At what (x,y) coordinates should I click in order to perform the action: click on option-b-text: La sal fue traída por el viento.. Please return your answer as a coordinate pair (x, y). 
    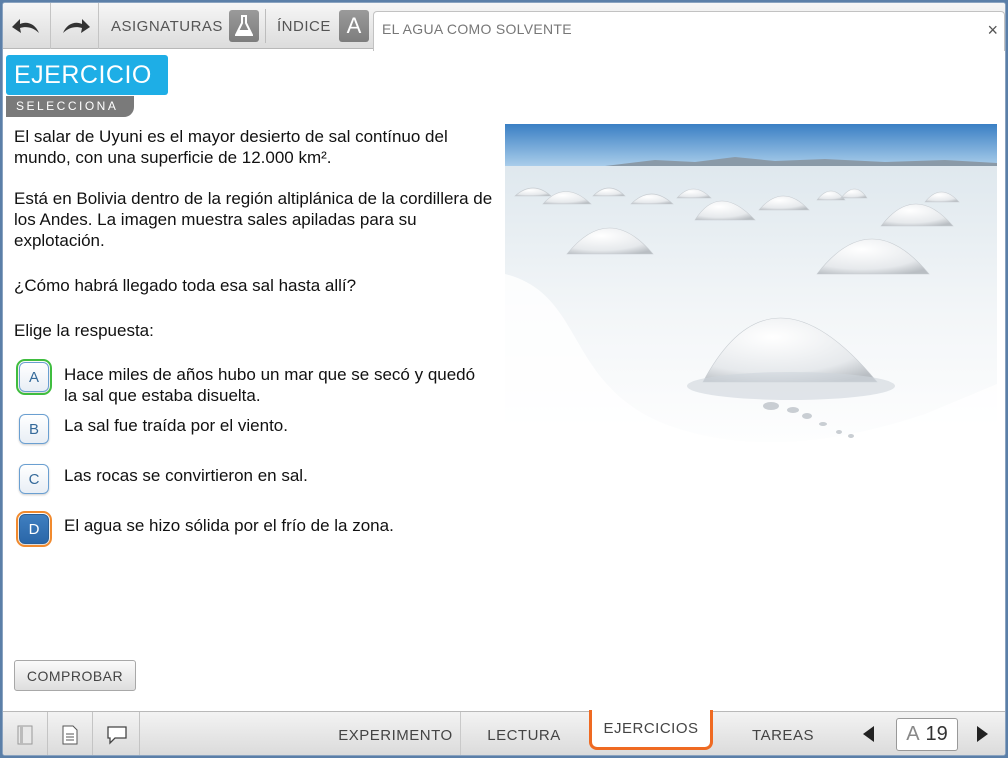
    Looking at the image, I should click on (274, 425).